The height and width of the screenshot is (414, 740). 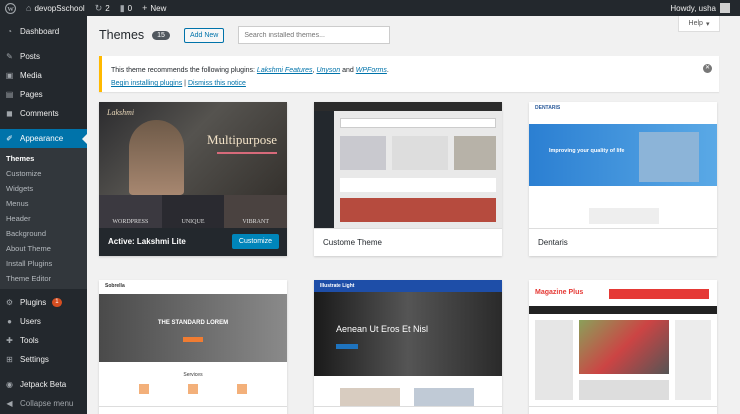 I want to click on sidebar-item-settings: ⊞ Settings, so click(x=43, y=359).